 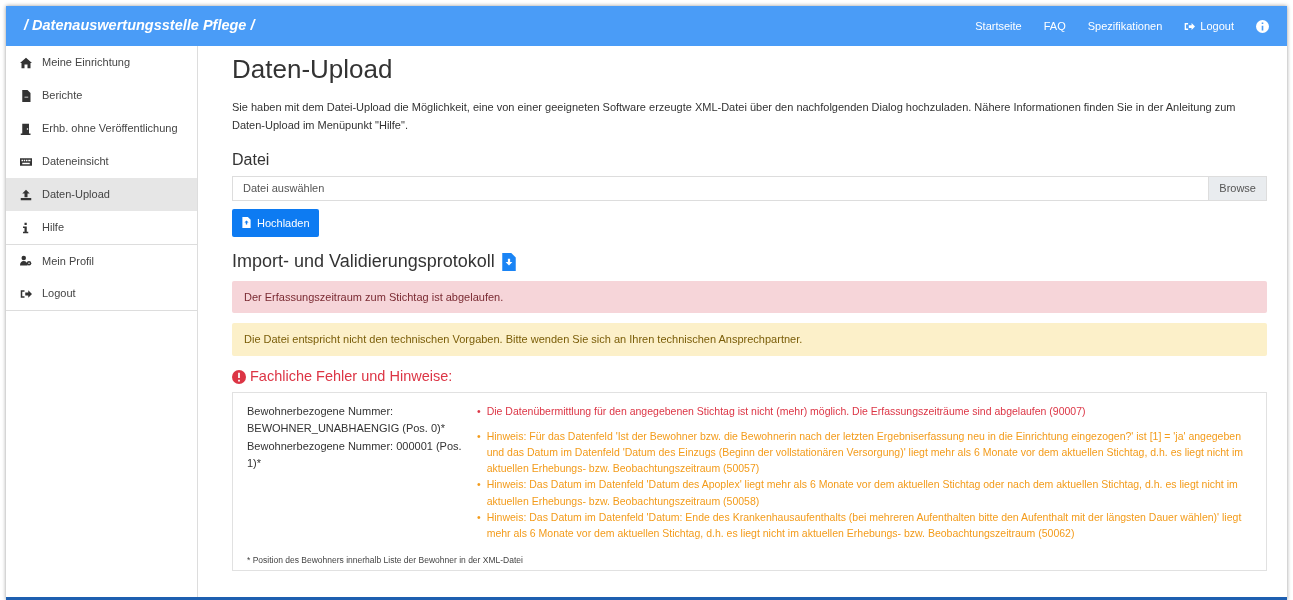 What do you see at coordinates (101, 128) in the screenshot?
I see `sidebar-item: Erhb. ohne Veröffentlichung` at bounding box center [101, 128].